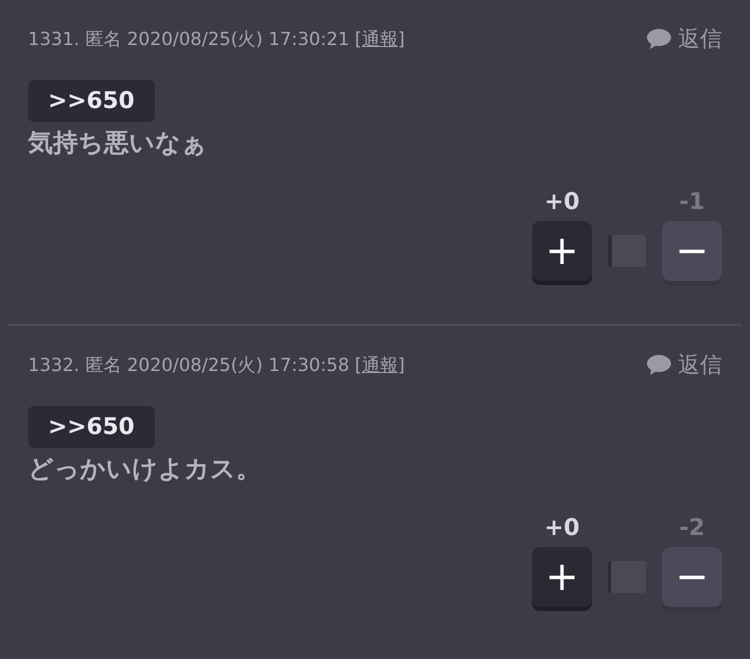 The height and width of the screenshot is (659, 750). I want to click on comment-text: 気持ち悪いなぁ, so click(118, 143).